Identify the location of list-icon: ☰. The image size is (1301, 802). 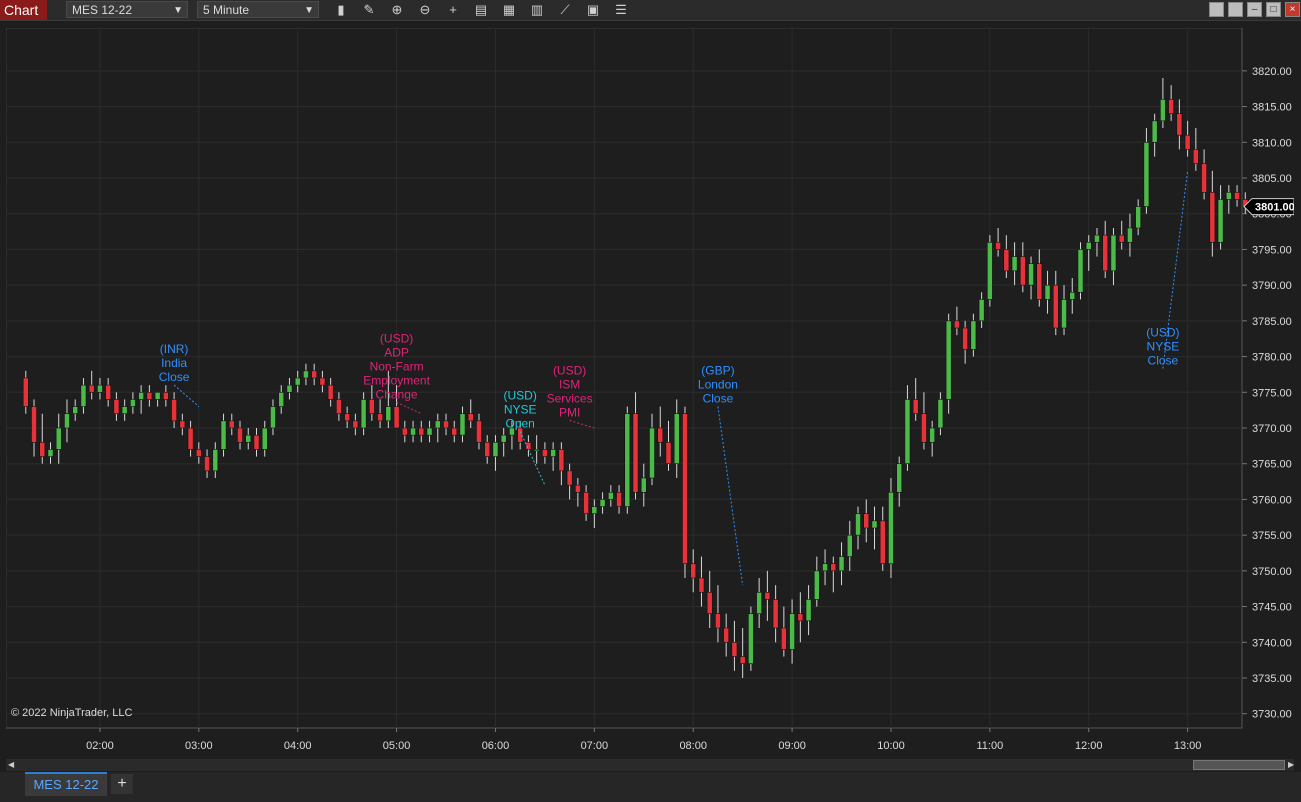
(621, 10).